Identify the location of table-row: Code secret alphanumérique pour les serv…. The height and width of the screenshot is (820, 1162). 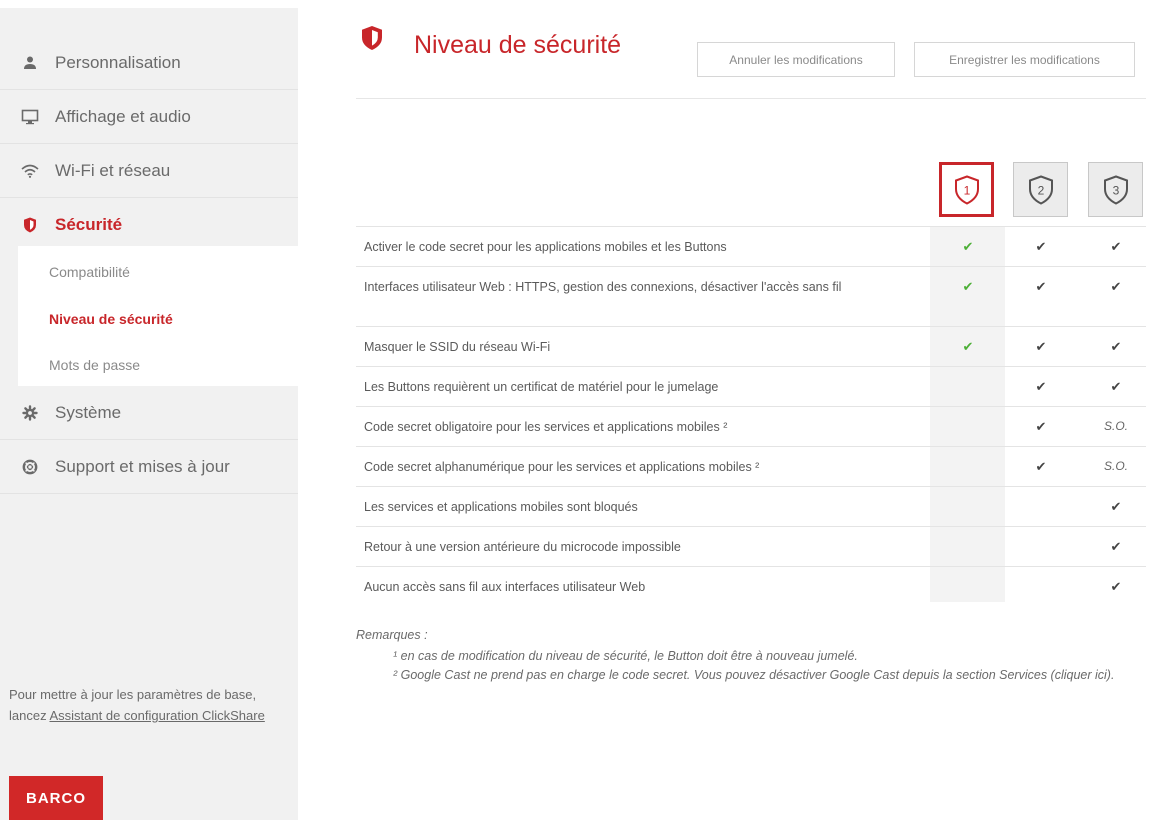
(751, 466).